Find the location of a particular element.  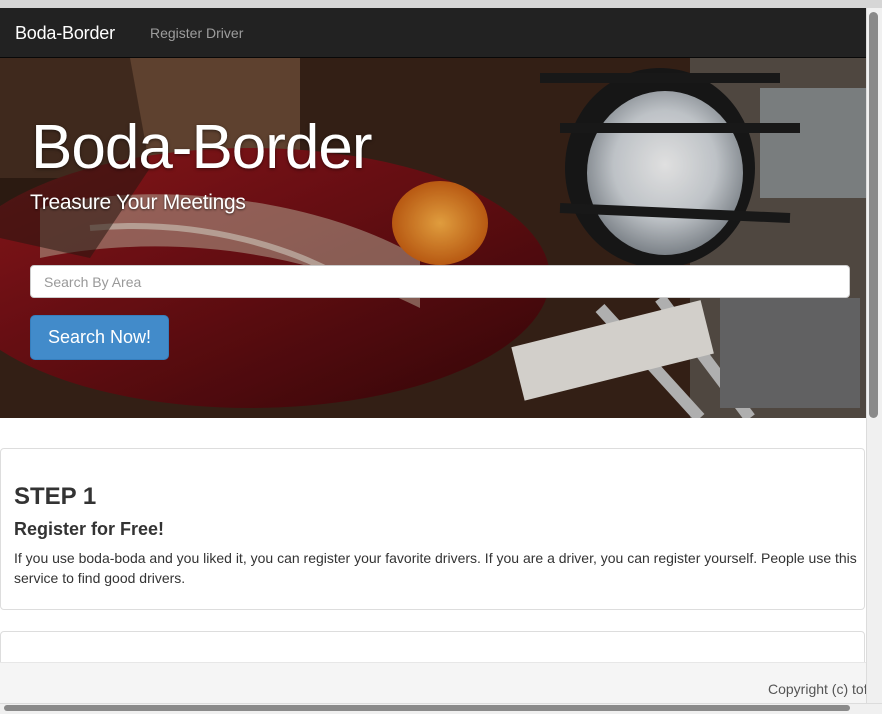

navbar: Boda-Border Register Driver is located at coordinates (433, 33).